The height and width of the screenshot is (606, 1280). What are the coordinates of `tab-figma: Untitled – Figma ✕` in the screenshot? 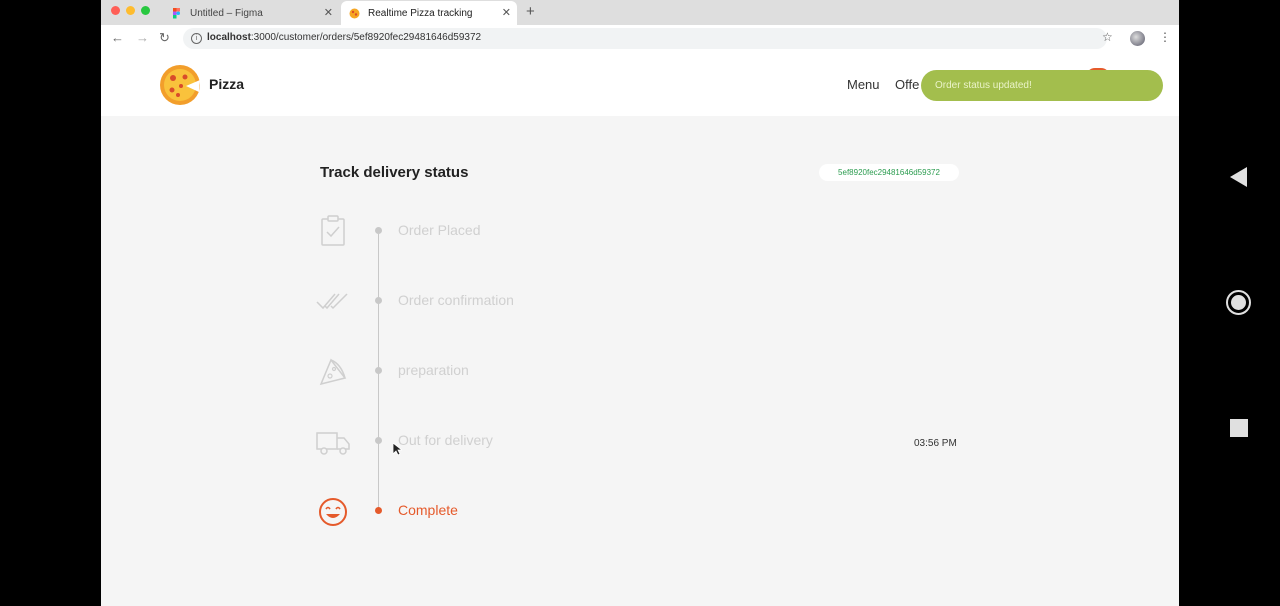 It's located at (251, 13).